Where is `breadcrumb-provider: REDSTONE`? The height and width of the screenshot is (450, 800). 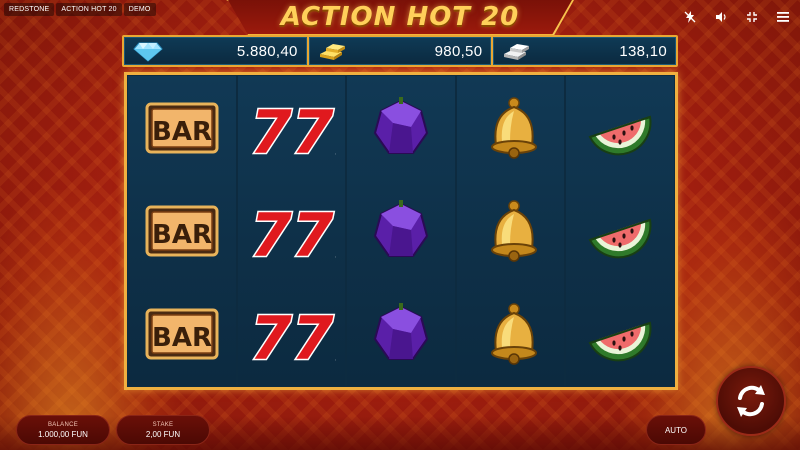
breadcrumb-provider: REDSTONE is located at coordinates (29, 9).